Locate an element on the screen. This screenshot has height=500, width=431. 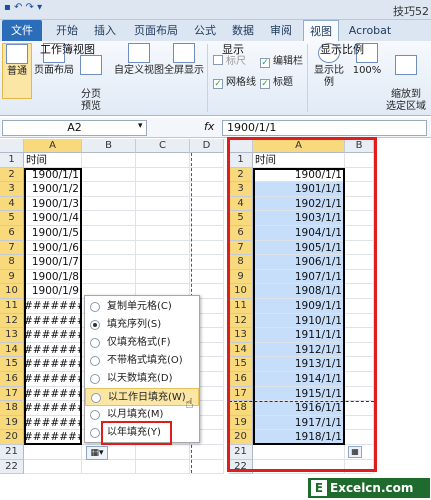
tab-insert: 插入 is located at coordinates (105, 30).